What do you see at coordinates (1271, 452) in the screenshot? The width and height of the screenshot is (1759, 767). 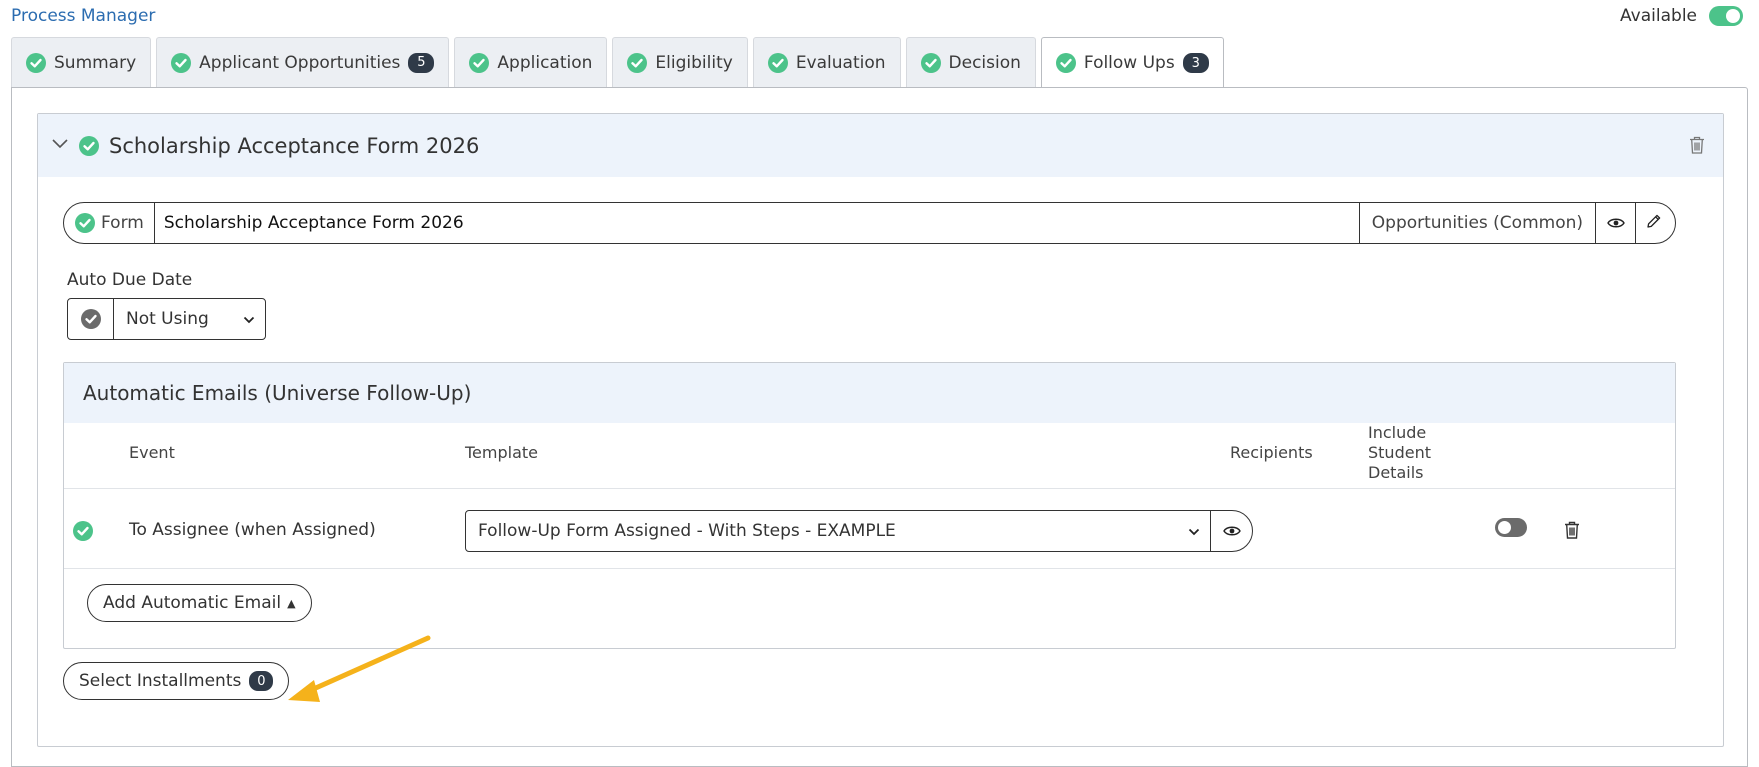 I see `col-recipients: Recipients` at bounding box center [1271, 452].